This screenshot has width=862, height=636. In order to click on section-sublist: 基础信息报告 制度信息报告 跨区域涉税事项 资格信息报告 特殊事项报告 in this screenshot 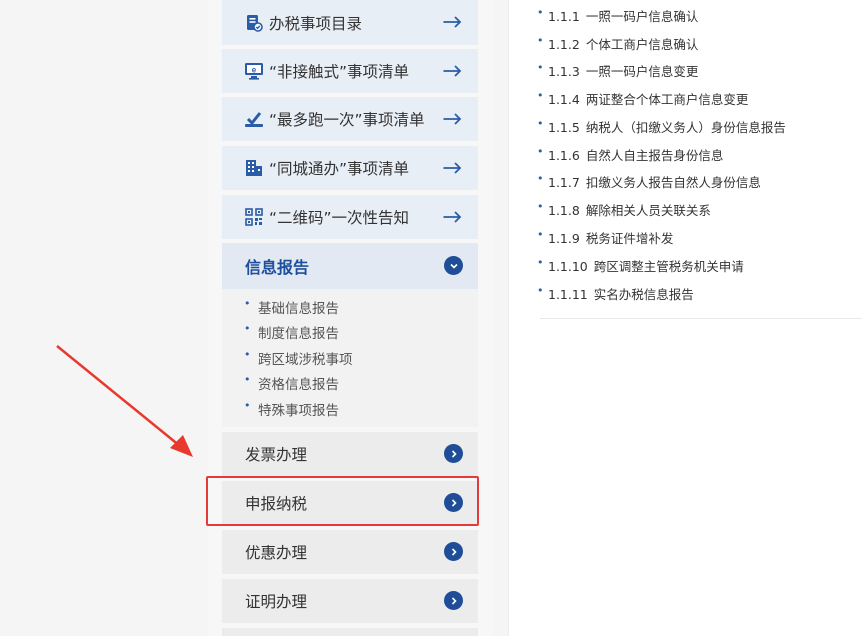, I will do `click(350, 358)`.